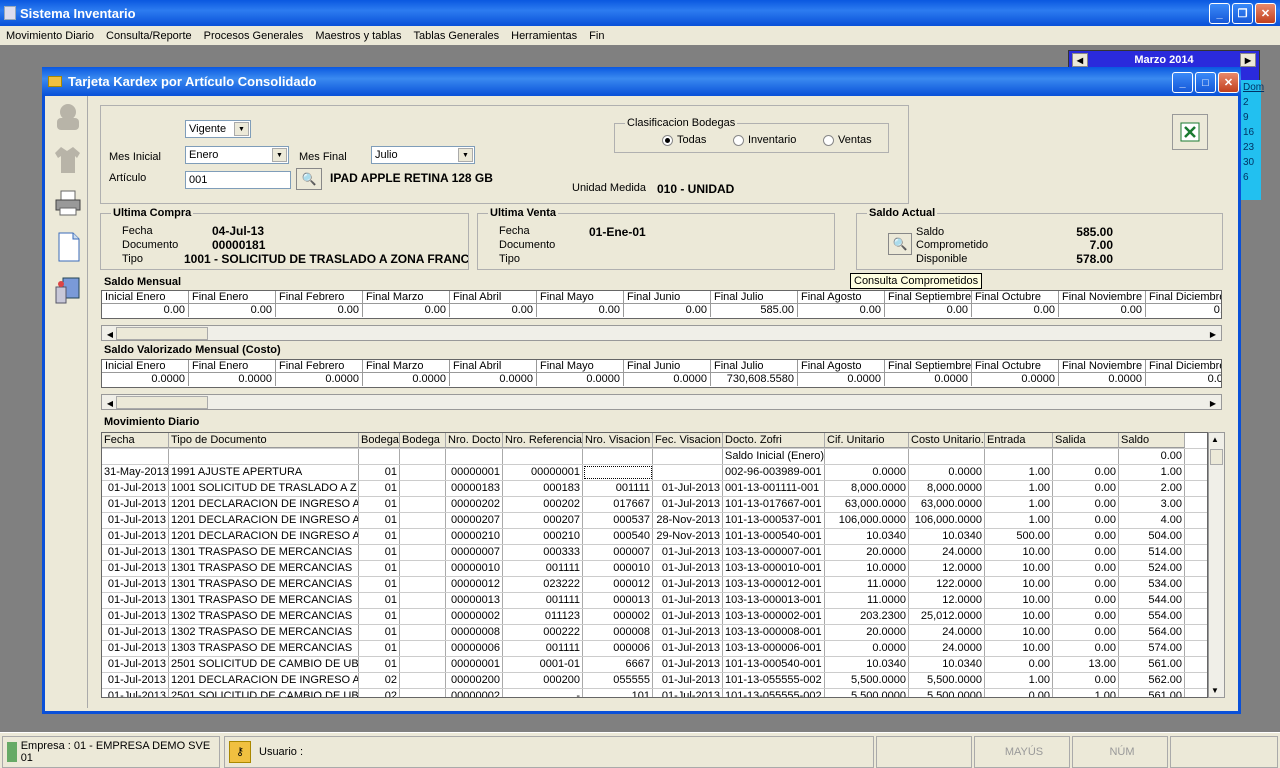 The width and height of the screenshot is (1280, 768). Describe the element at coordinates (309, 179) in the screenshot. I see `search-articulo-button: 🔍` at that location.